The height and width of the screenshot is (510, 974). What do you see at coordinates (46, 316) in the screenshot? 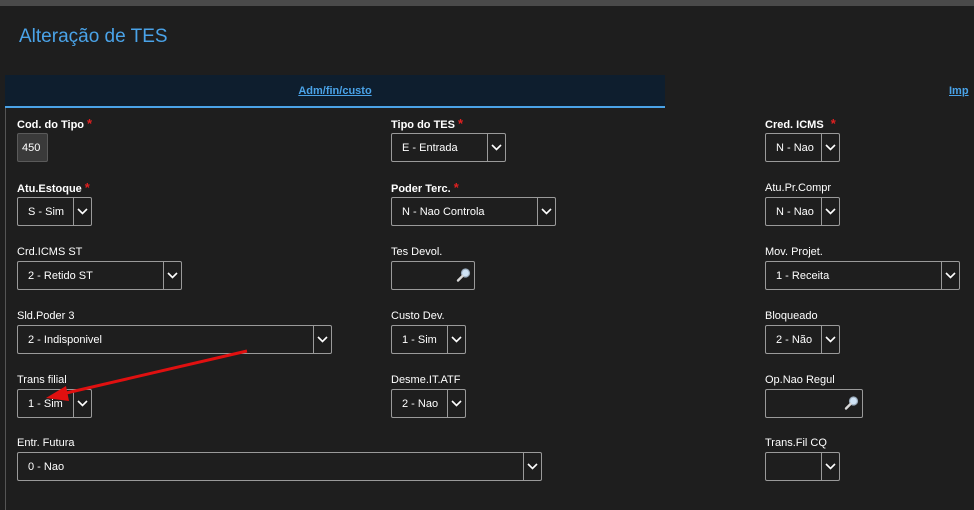
I see `field-label: Sld.Poder 3` at bounding box center [46, 316].